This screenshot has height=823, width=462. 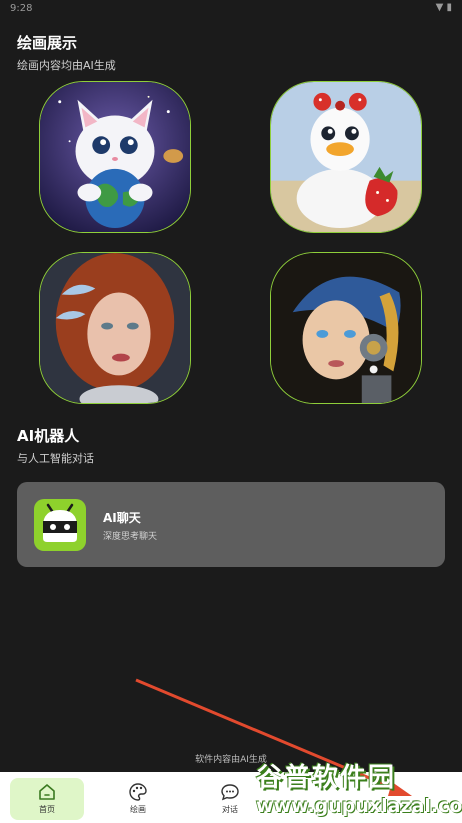 I want to click on nav-label-painting: 绘画, so click(x=138, y=809).